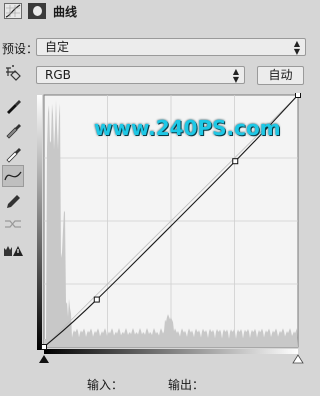 This screenshot has height=396, width=320. What do you see at coordinates (13, 153) in the screenshot?
I see `white-point-eyedropper-icon` at bounding box center [13, 153].